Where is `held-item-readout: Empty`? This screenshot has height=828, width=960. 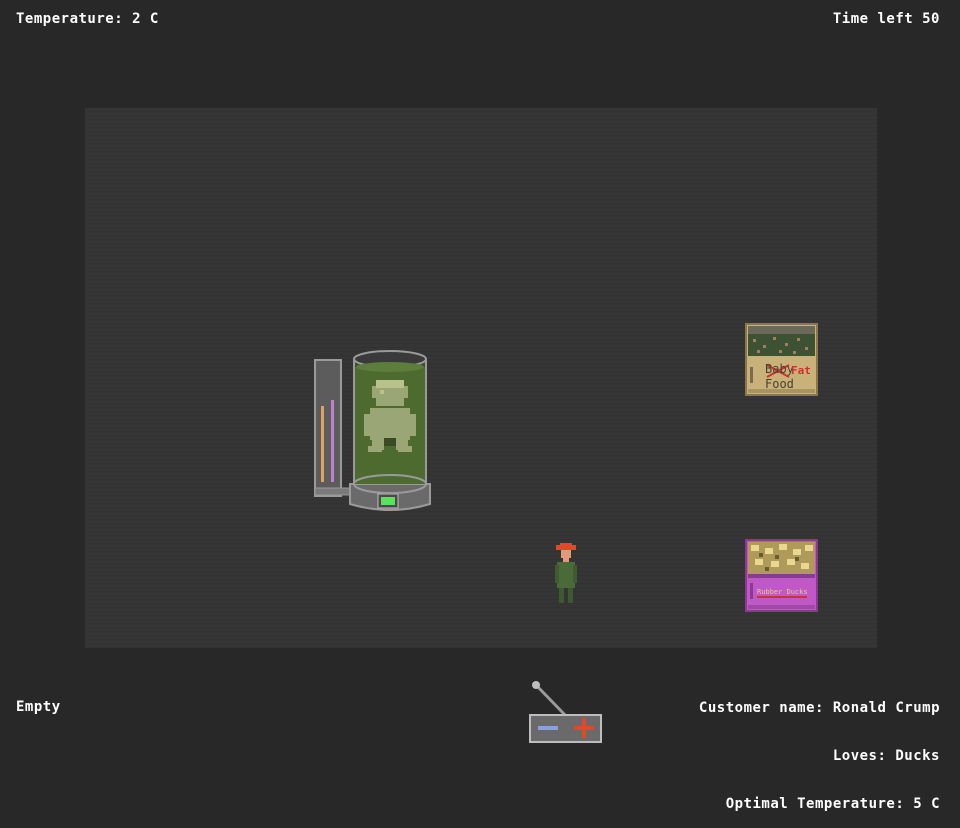 held-item-readout: Empty is located at coordinates (38, 707).